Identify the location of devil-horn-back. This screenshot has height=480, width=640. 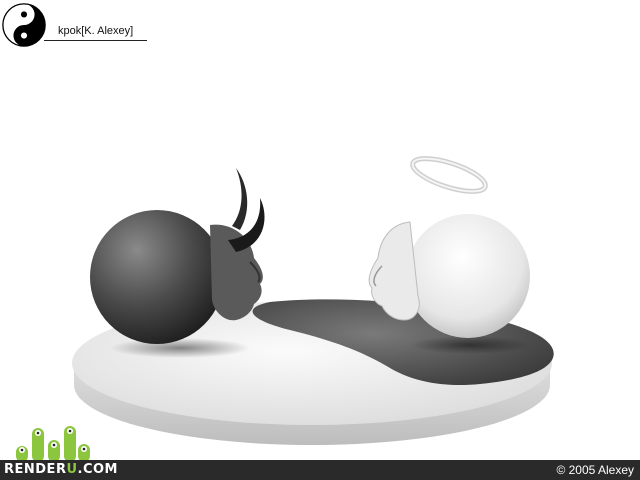
(240, 199).